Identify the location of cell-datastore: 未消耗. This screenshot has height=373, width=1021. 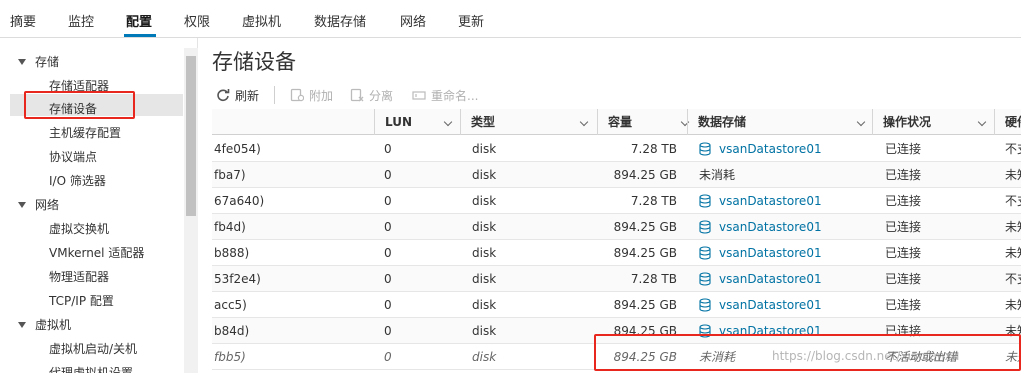
(784, 175).